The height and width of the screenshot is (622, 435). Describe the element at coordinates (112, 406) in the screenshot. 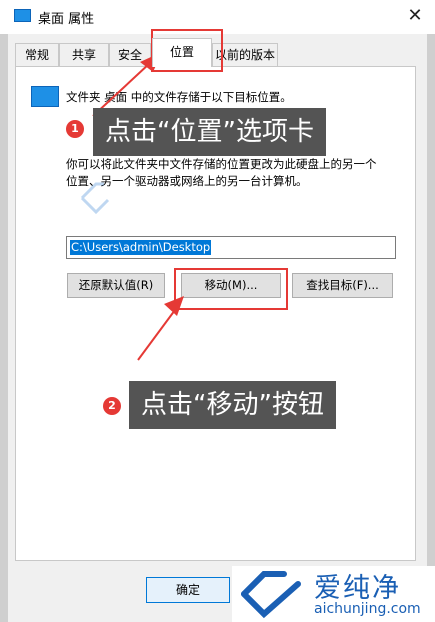

I see `annotation-number: 2` at that location.